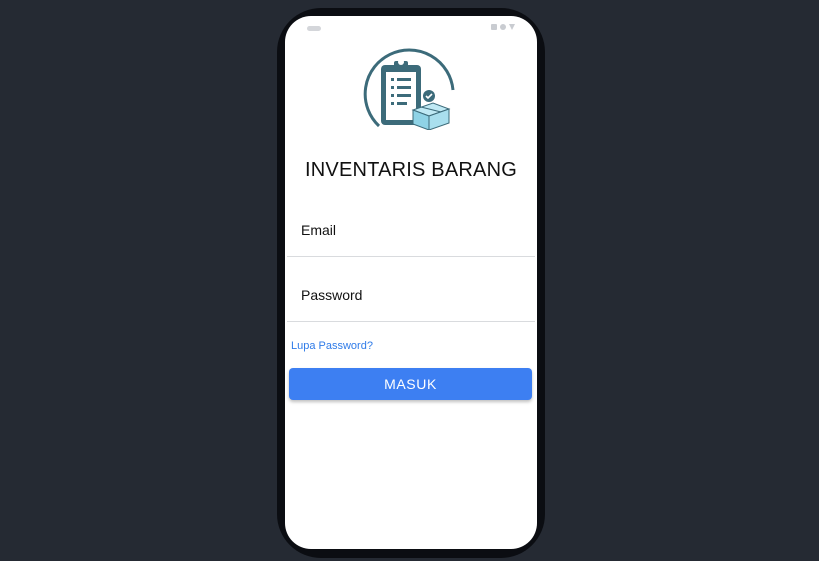 The image size is (819, 561). What do you see at coordinates (411, 28) in the screenshot?
I see `status-bar` at bounding box center [411, 28].